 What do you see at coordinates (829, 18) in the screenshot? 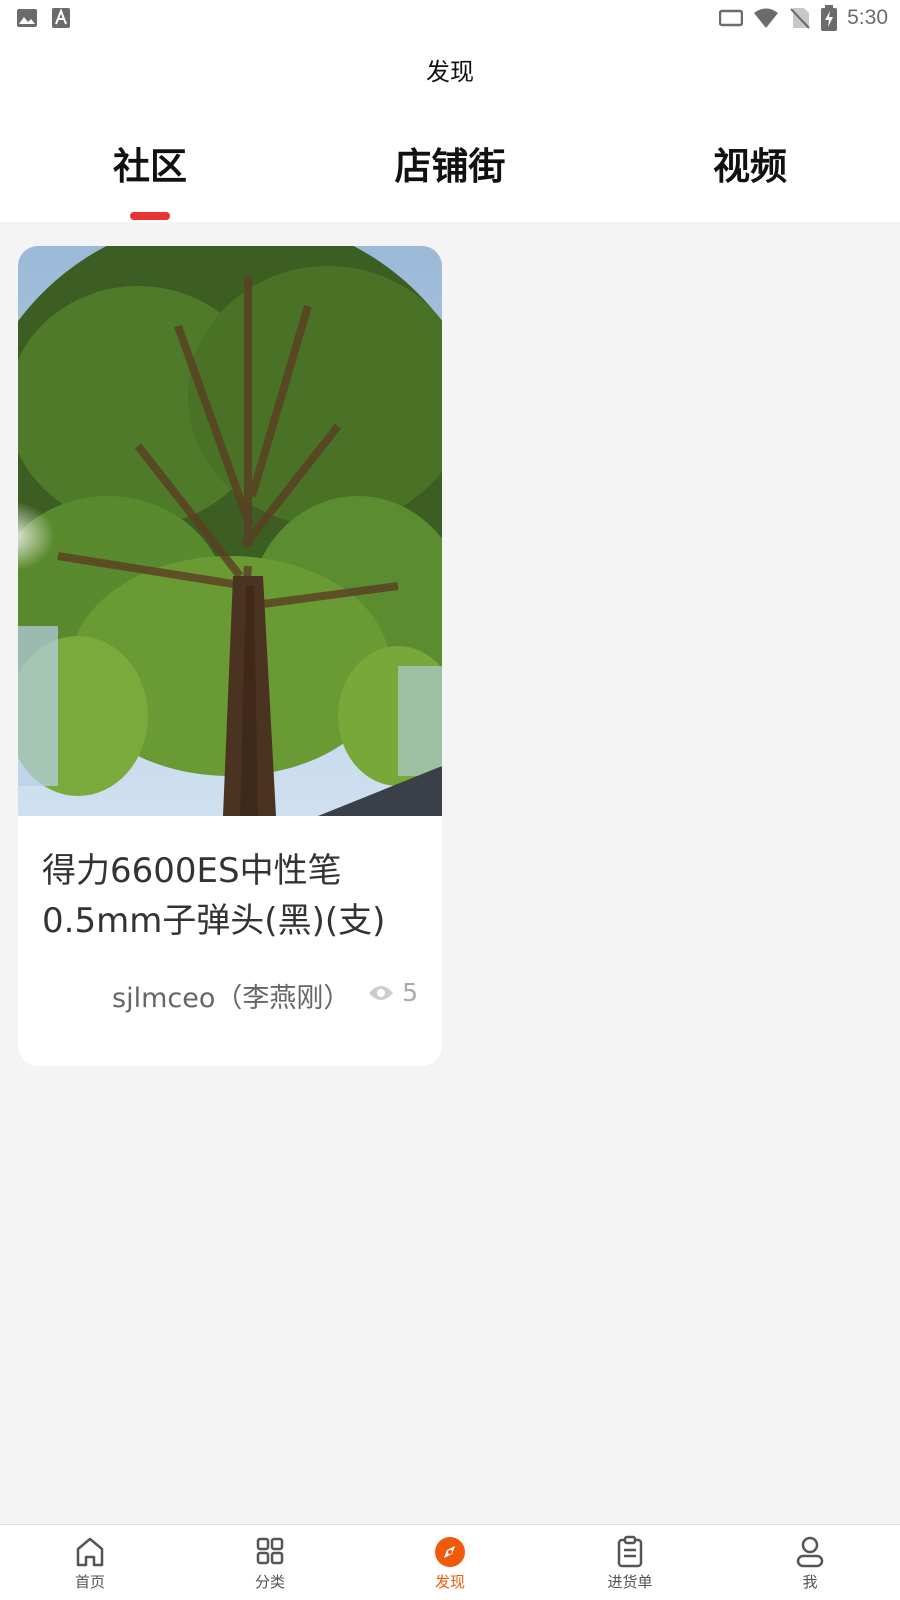
I see `battery-charging-icon` at bounding box center [829, 18].